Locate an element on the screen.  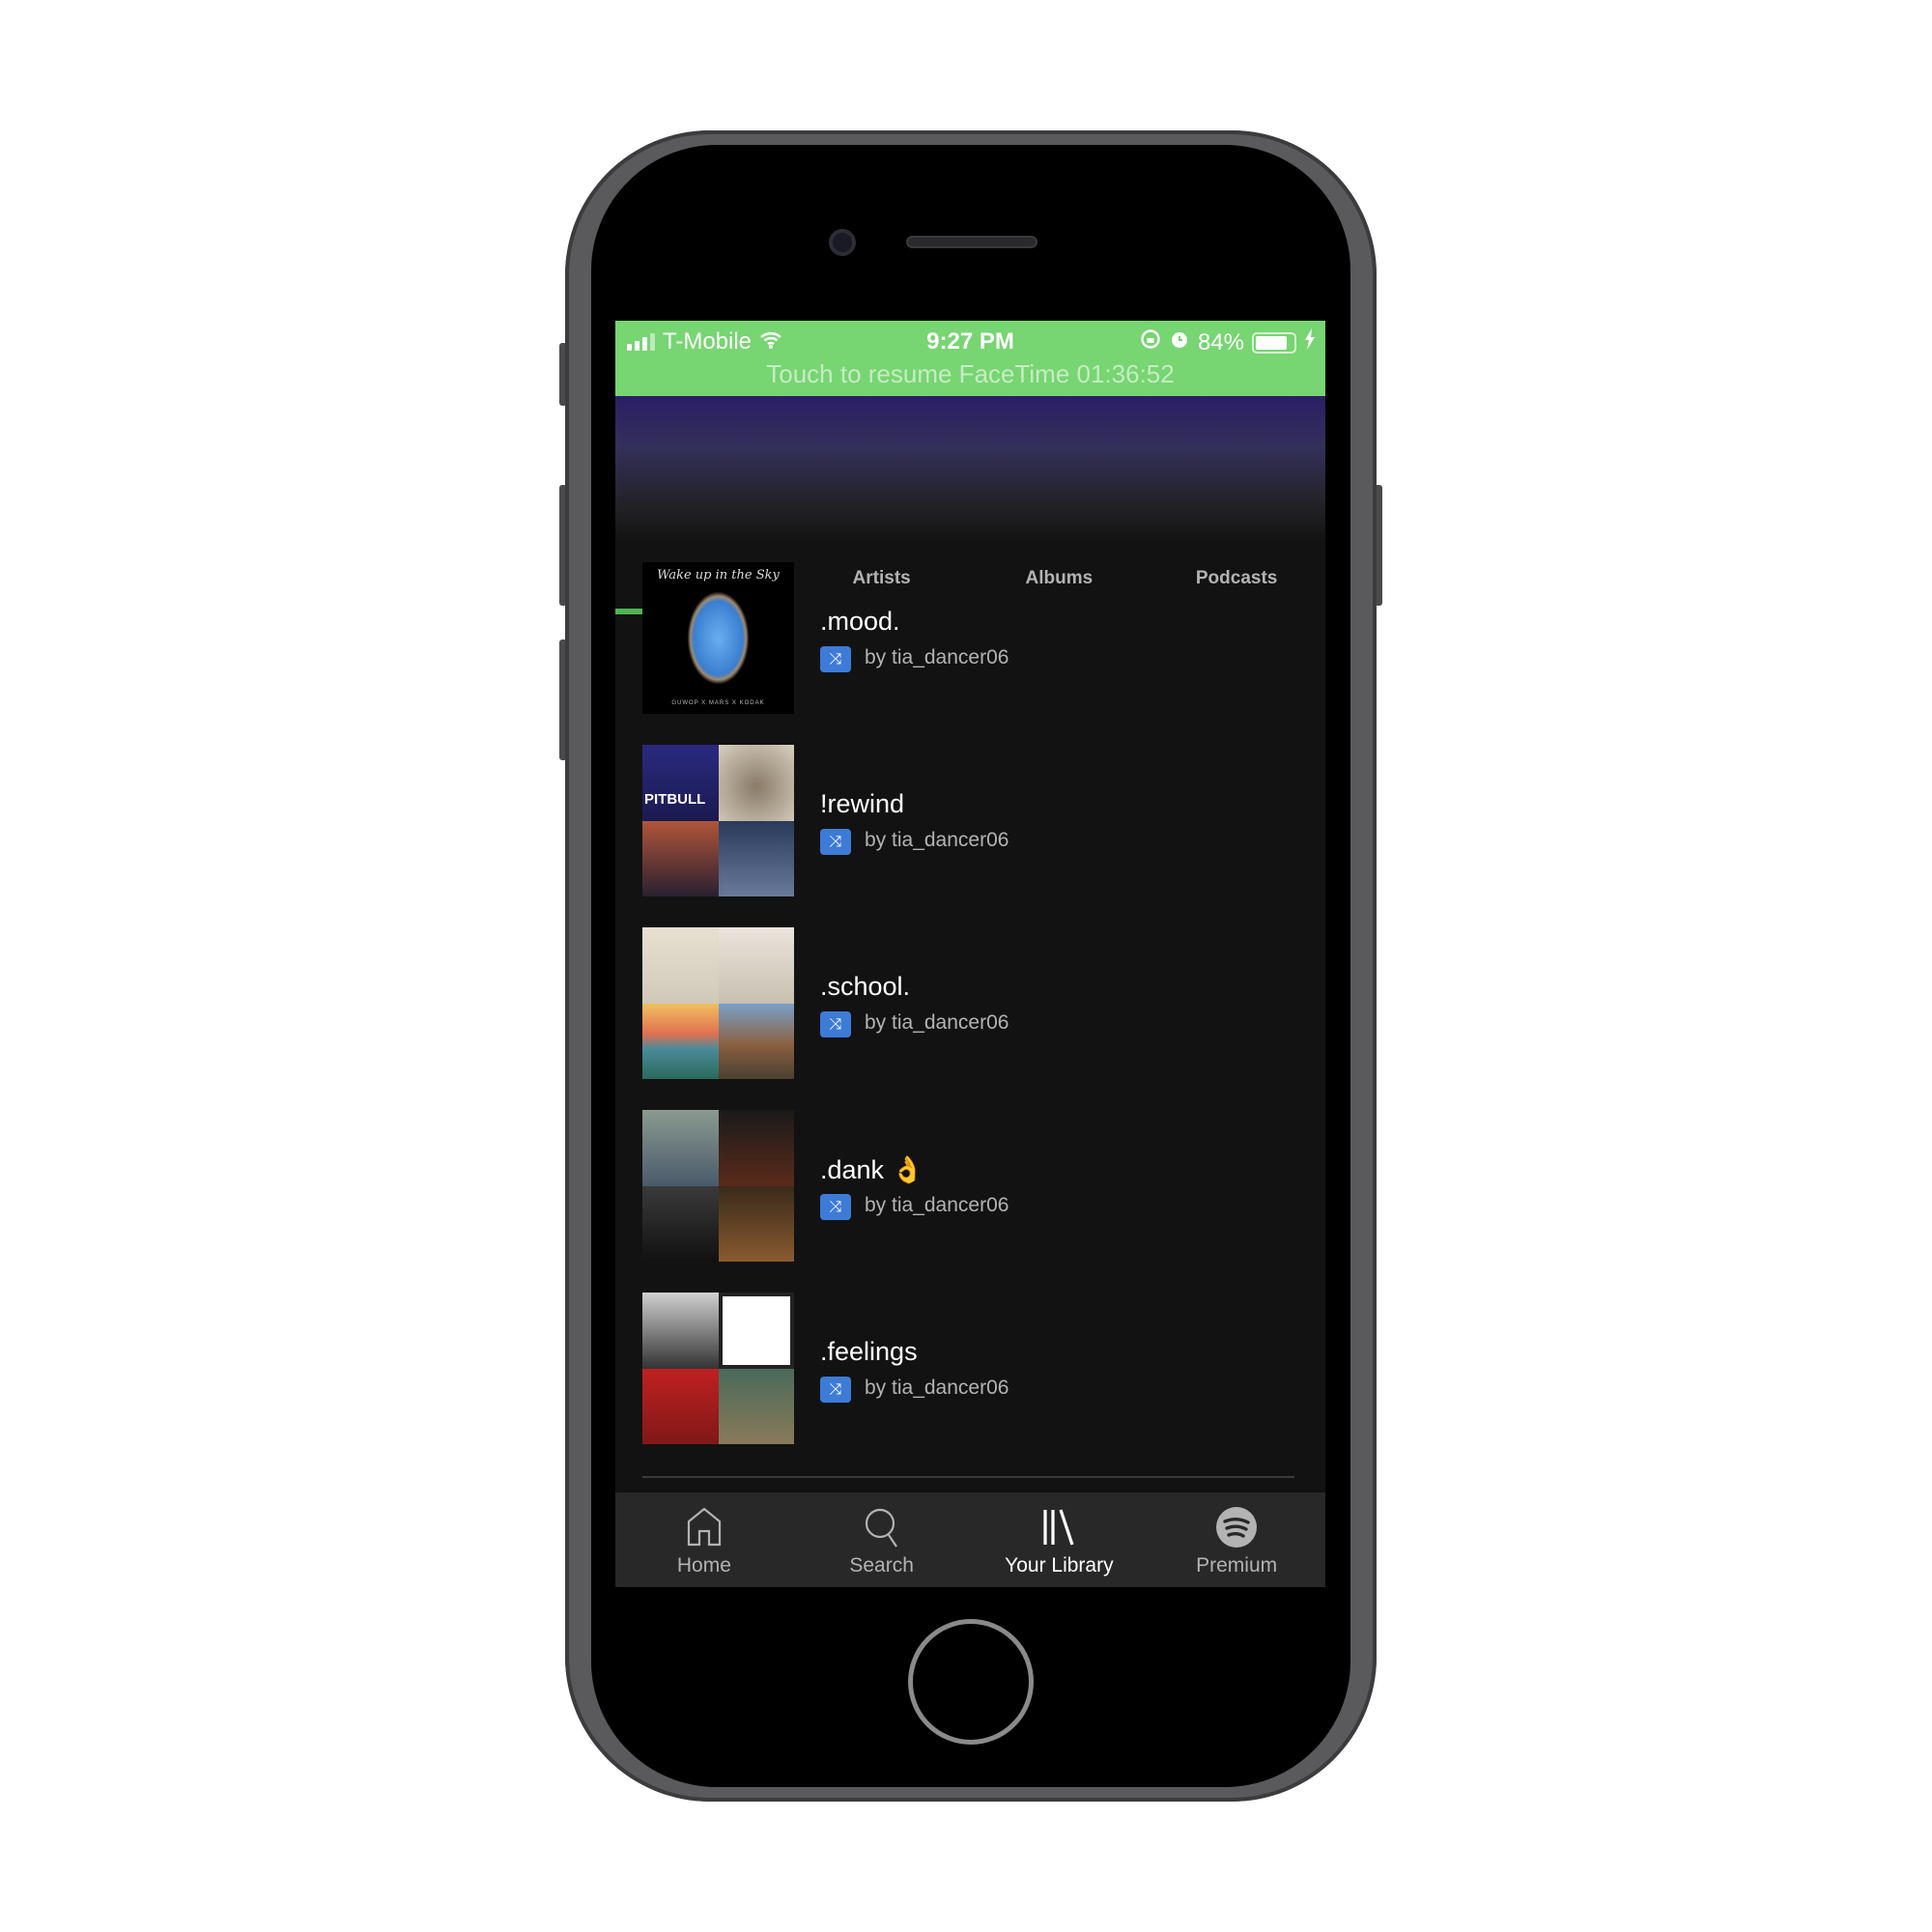
playlist-item: .dank 👌 ⤨ by tia_dancer06 is located at coordinates (970, 1186).